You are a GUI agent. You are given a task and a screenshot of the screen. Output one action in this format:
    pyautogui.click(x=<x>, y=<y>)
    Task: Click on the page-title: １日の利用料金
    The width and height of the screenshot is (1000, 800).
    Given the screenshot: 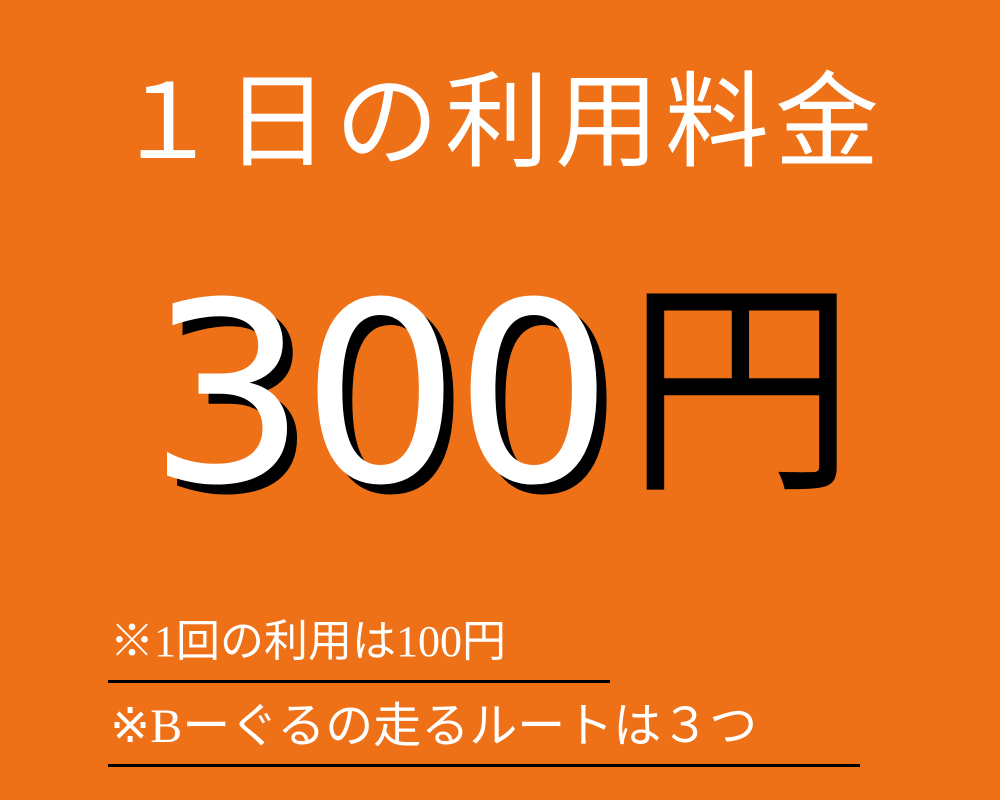 What is the action you would take?
    pyautogui.click(x=499, y=122)
    